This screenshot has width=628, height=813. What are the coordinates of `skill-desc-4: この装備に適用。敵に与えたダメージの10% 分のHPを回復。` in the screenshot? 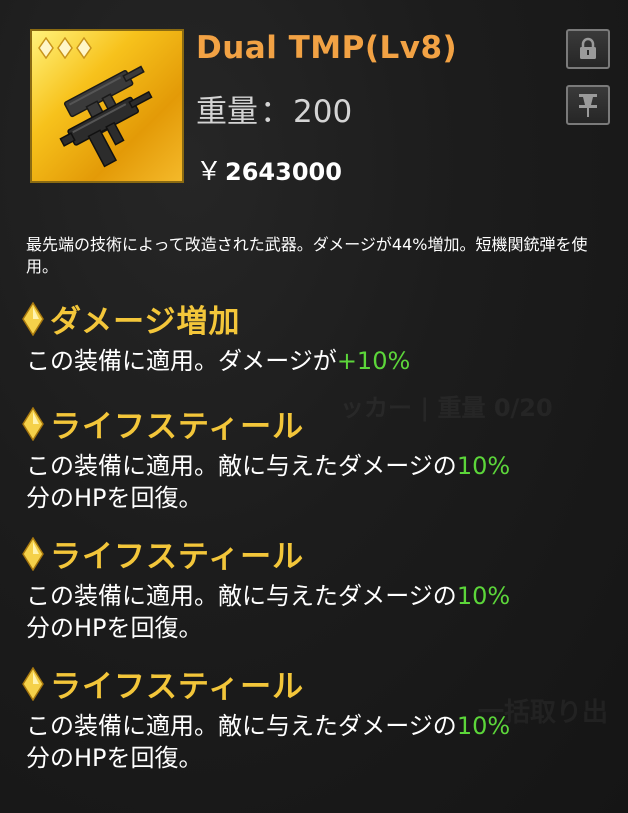 It's located at (321, 742).